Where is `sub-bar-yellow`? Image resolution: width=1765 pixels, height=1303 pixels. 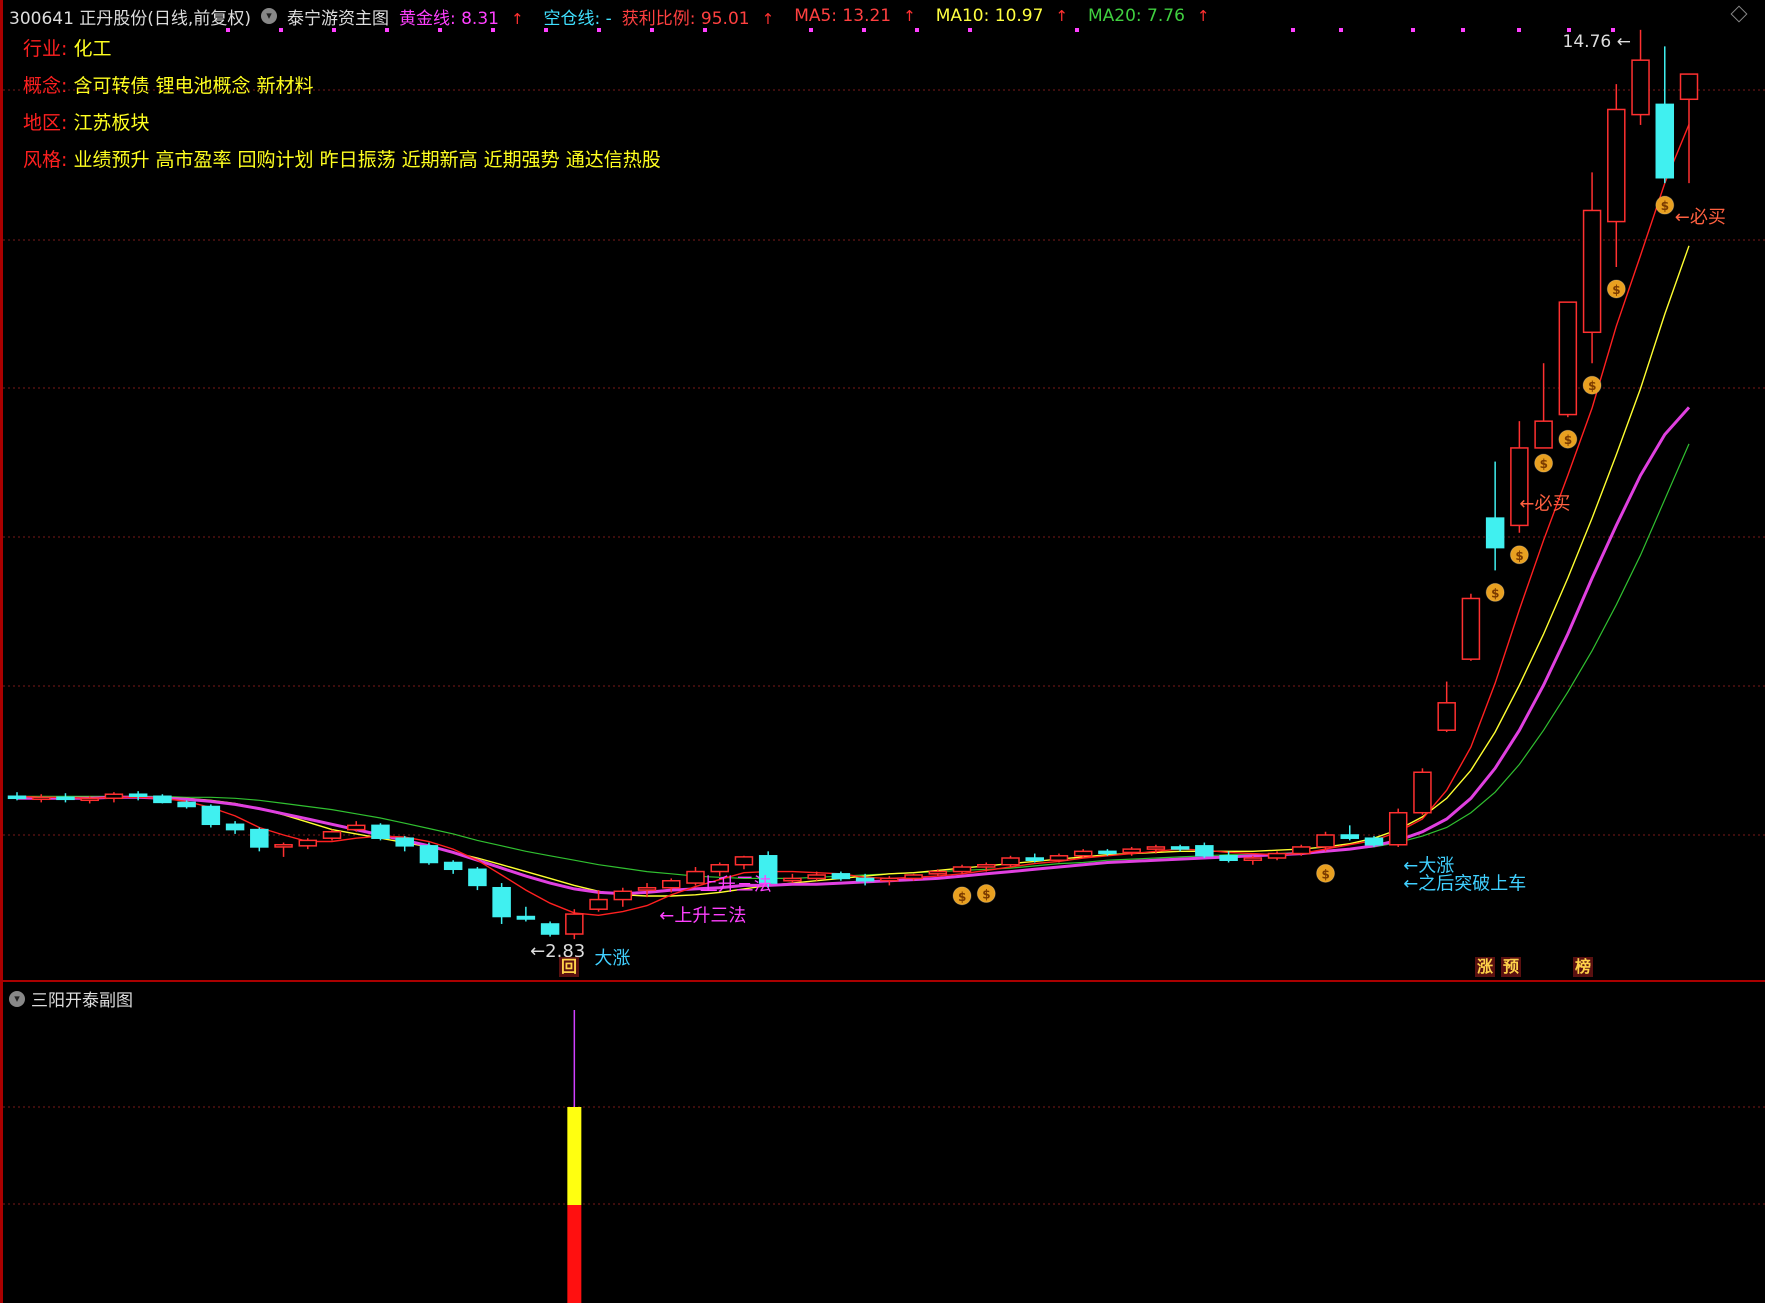
sub-bar-yellow is located at coordinates (574, 1156).